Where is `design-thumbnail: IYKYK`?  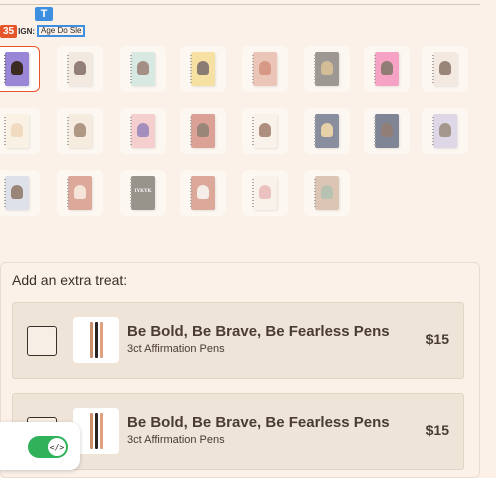
design-thumbnail: IYKYK is located at coordinates (143, 193).